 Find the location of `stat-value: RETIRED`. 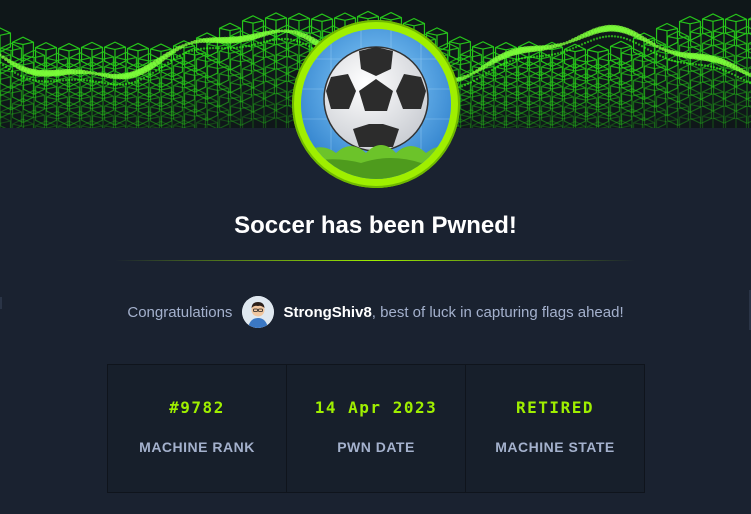

stat-value: RETIRED is located at coordinates (555, 407).